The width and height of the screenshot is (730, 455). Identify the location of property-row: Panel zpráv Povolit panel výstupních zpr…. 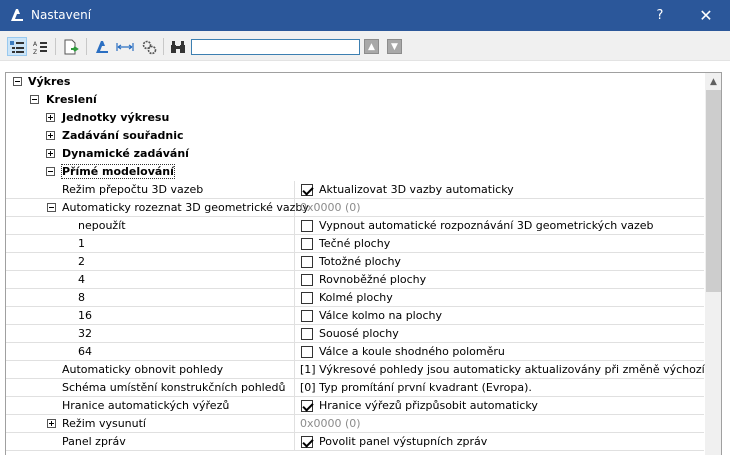
(355, 442).